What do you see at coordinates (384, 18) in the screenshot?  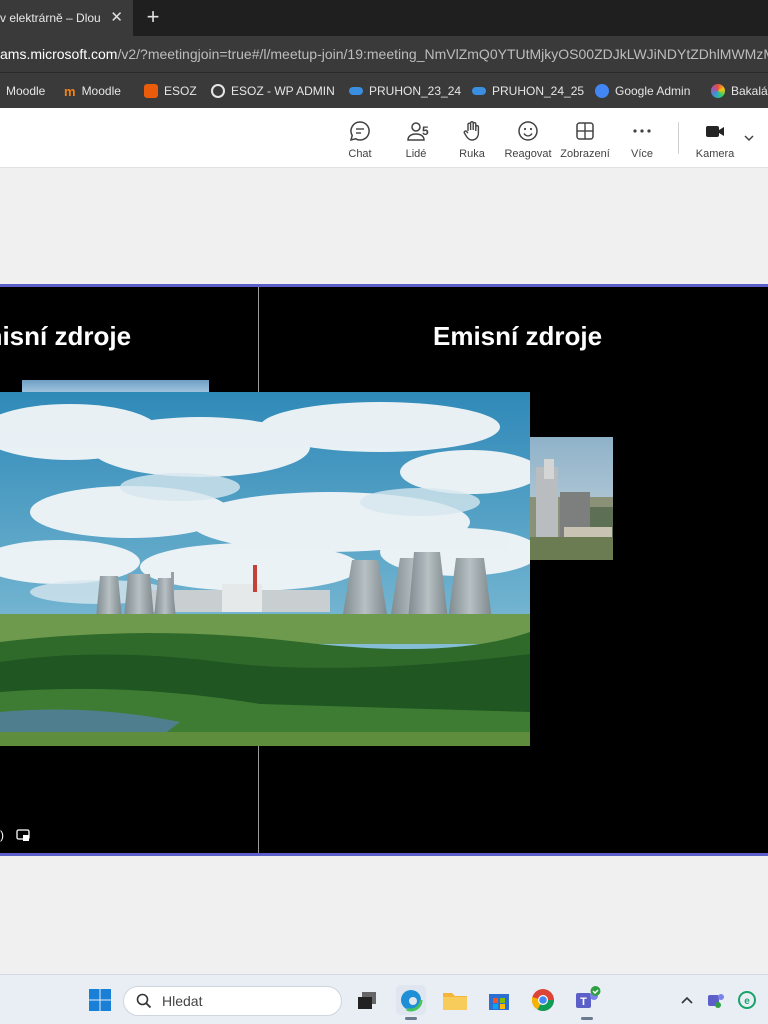 I see `browser-tab-bar: v elektrárně – Dlou ✕ +` at bounding box center [384, 18].